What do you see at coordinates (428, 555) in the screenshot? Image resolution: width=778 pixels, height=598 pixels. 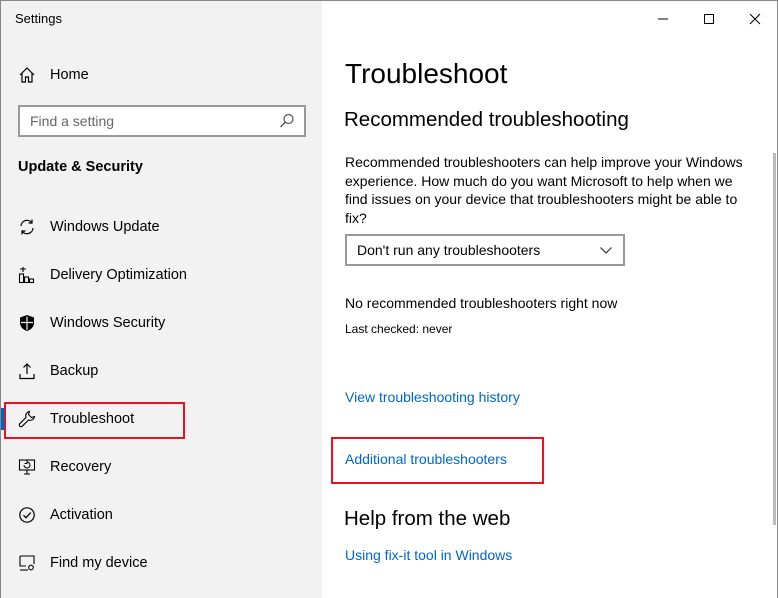 I see `fixit-tool-link: Using fix-it tool in Windows` at bounding box center [428, 555].